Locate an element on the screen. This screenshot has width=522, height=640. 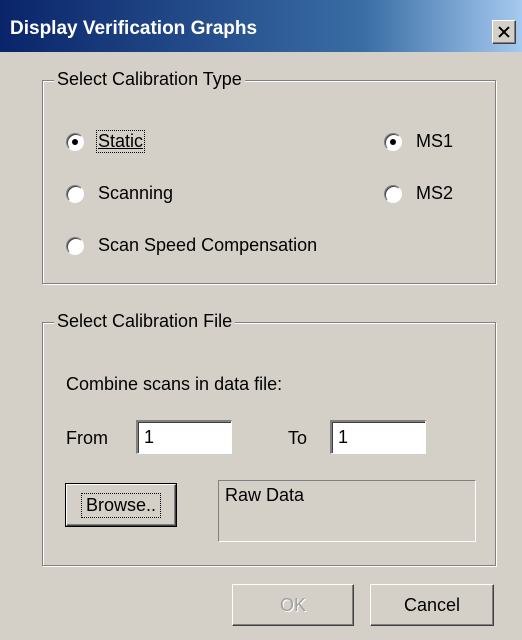
combine-scans-label: Combine scans in data file: is located at coordinates (174, 384).